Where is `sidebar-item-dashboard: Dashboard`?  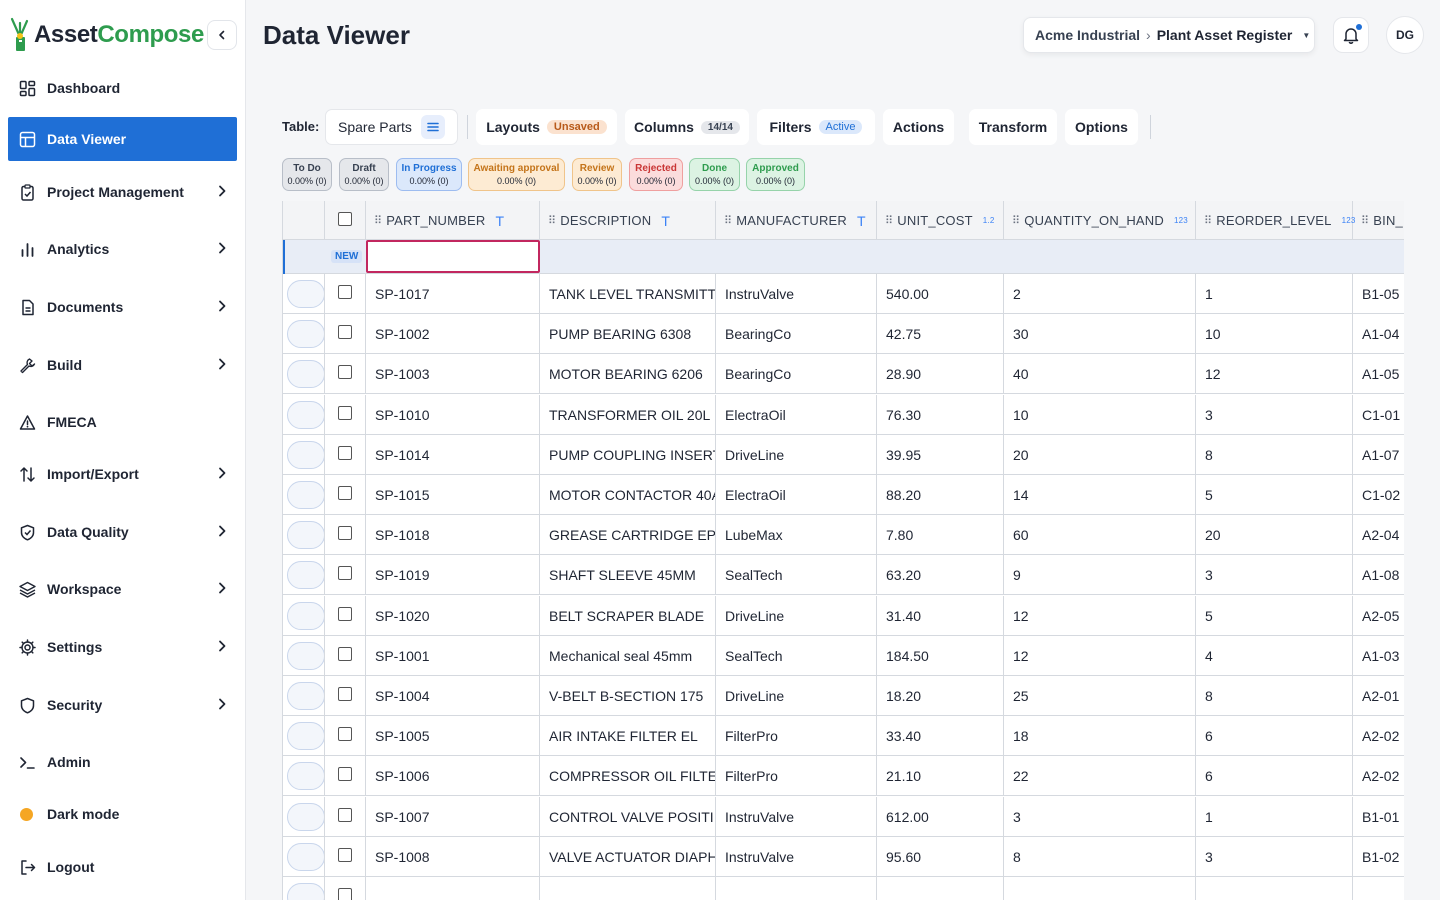
sidebar-item-dashboard: Dashboard is located at coordinates (122, 88).